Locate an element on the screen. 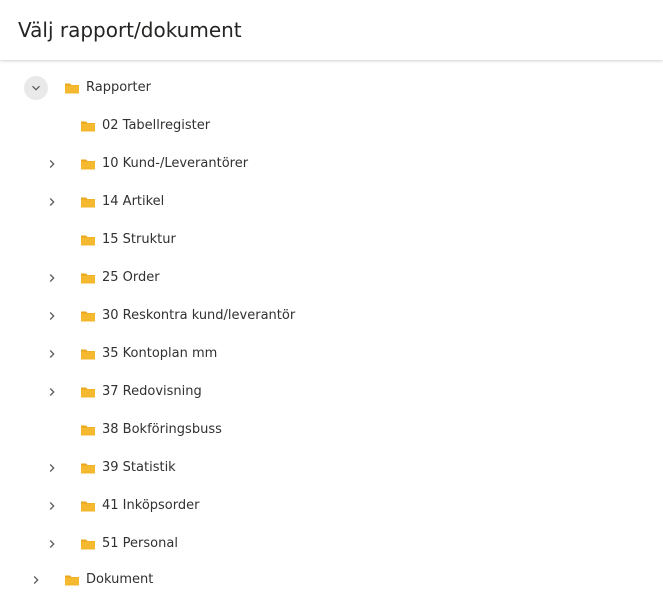 The height and width of the screenshot is (593, 663). tree-item: 41 Inköpsorder is located at coordinates (196, 506).